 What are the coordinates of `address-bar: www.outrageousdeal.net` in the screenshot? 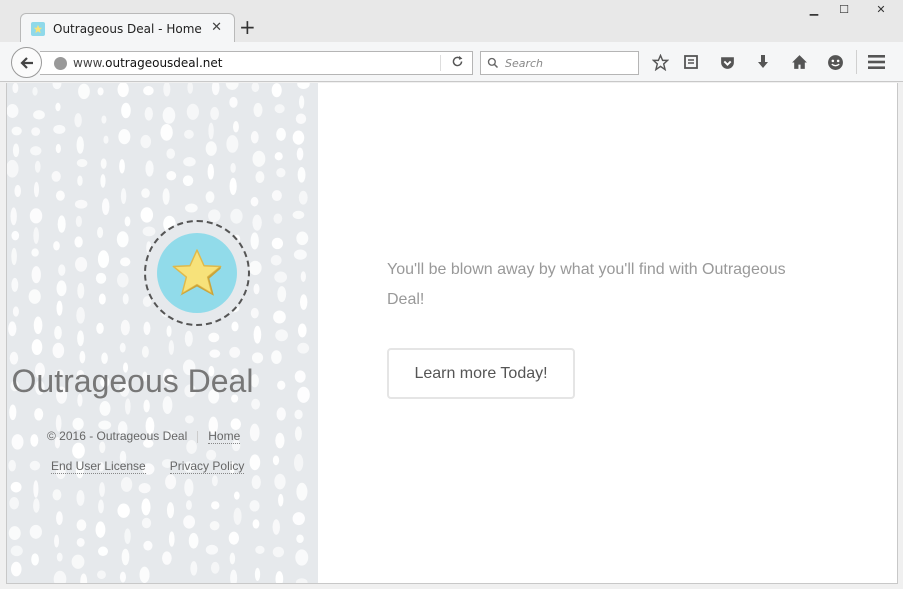 It's located at (256, 63).